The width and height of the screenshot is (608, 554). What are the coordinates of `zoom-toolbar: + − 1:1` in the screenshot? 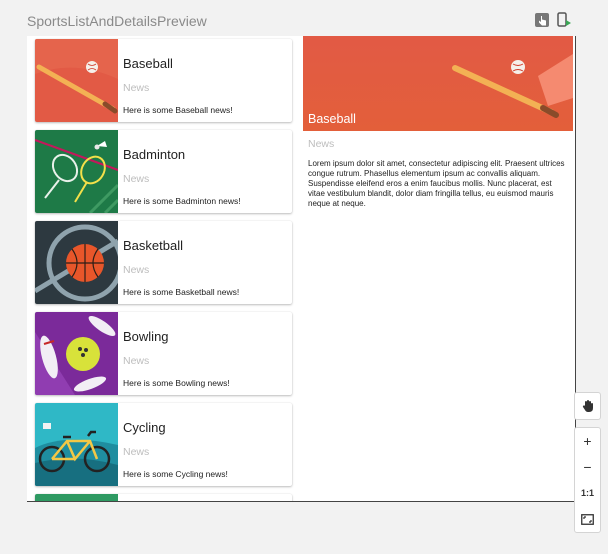 It's located at (587, 480).